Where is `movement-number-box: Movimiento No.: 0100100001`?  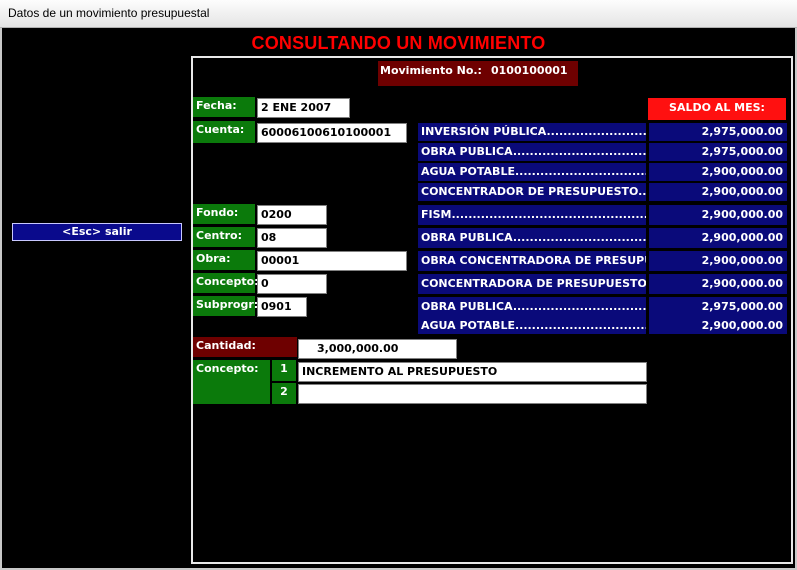
movement-number-box: Movimiento No.: 0100100001 is located at coordinates (478, 73).